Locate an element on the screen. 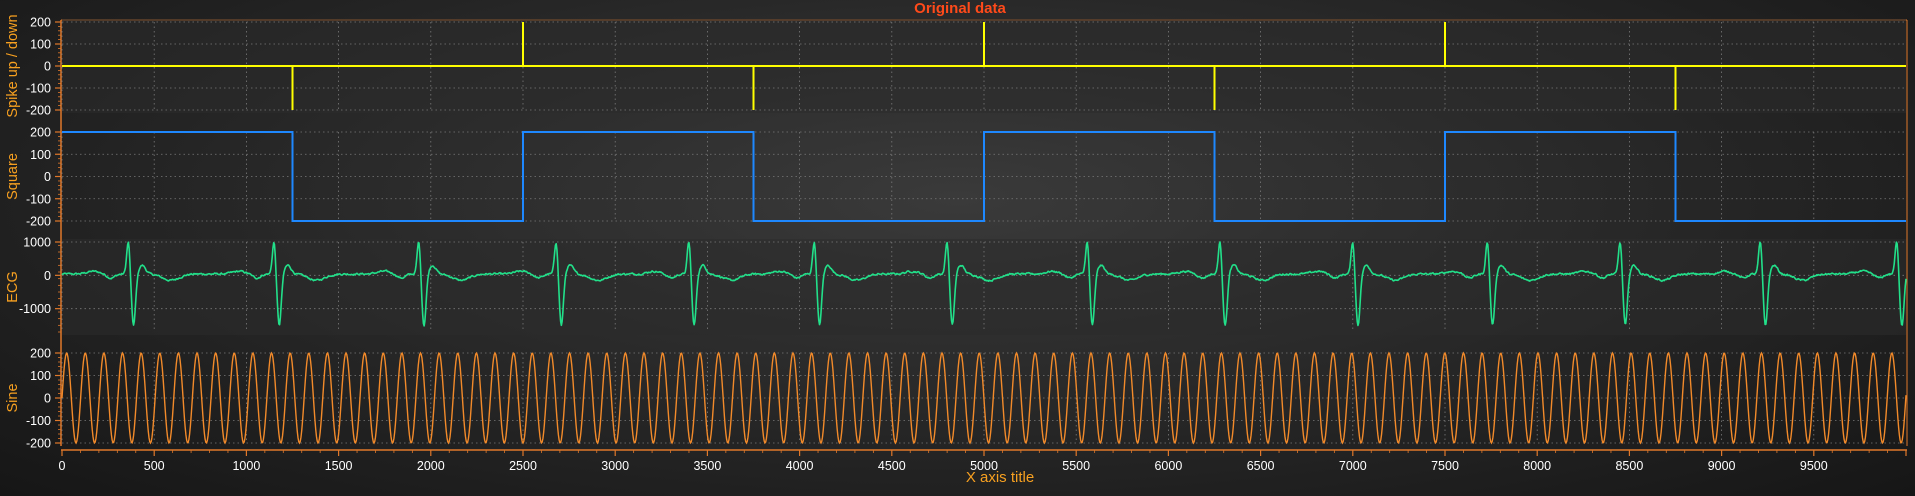 The width and height of the screenshot is (1915, 496). x-tick-label: 4000 is located at coordinates (800, 466).